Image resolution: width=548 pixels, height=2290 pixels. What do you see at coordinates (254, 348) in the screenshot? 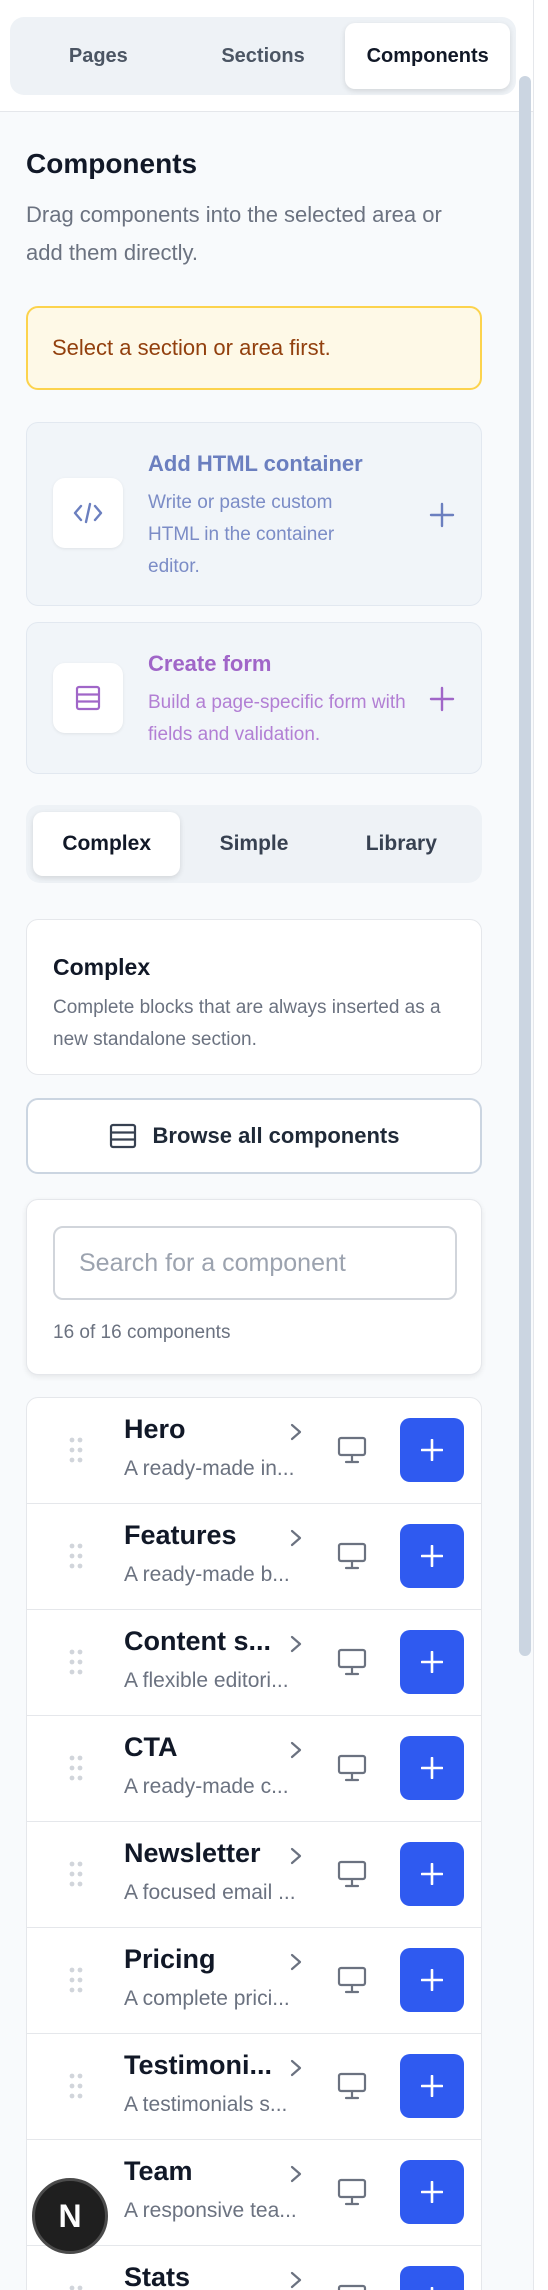
I see `select-section-alert: Select a section or area first.` at bounding box center [254, 348].